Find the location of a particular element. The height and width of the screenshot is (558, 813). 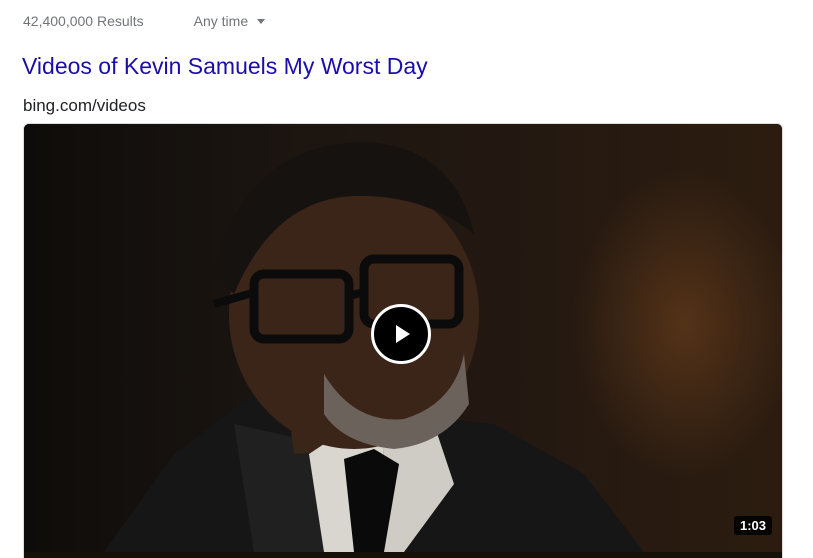

play-icon is located at coordinates (403, 334).